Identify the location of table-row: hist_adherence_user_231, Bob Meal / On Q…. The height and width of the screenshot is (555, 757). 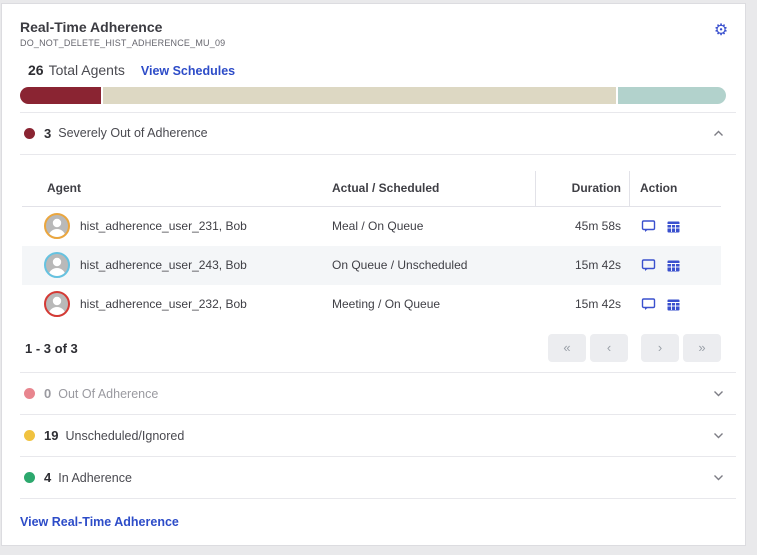
(371, 226).